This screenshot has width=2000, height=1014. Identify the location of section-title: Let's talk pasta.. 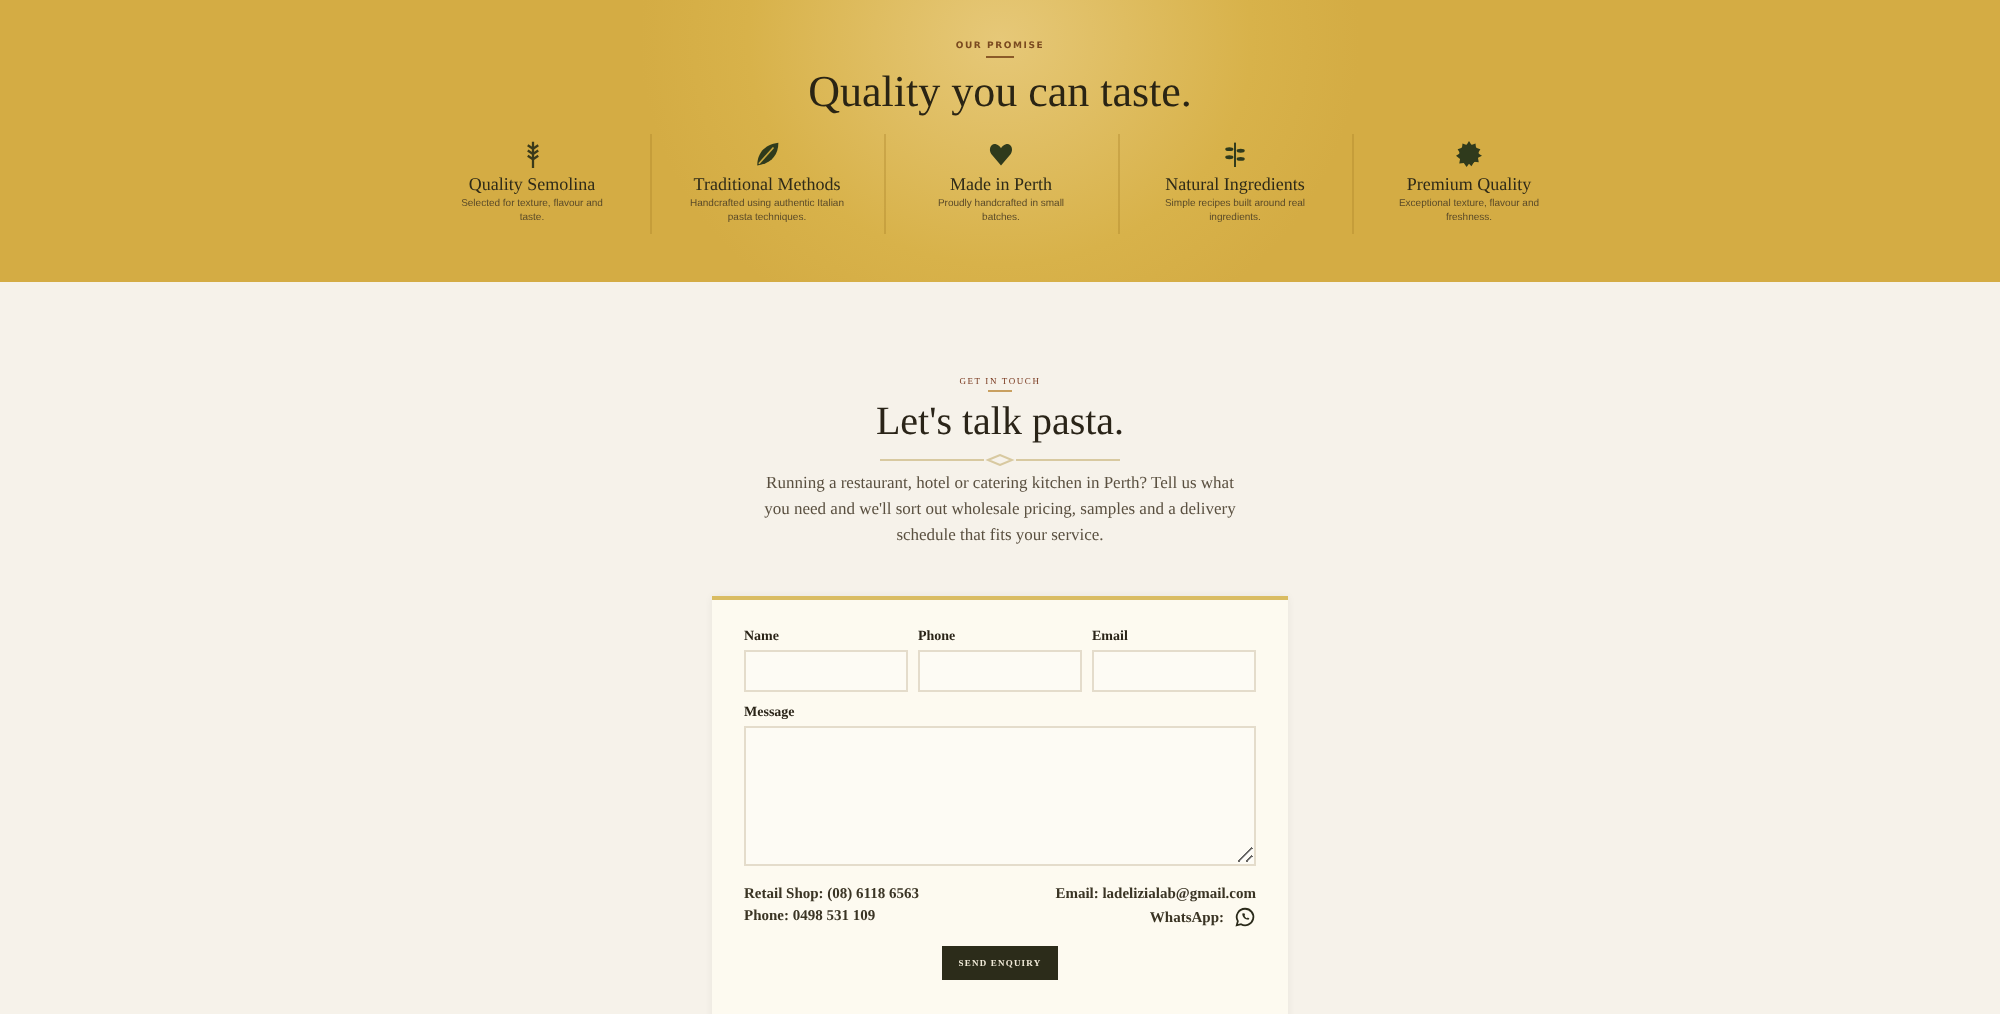
(1000, 422).